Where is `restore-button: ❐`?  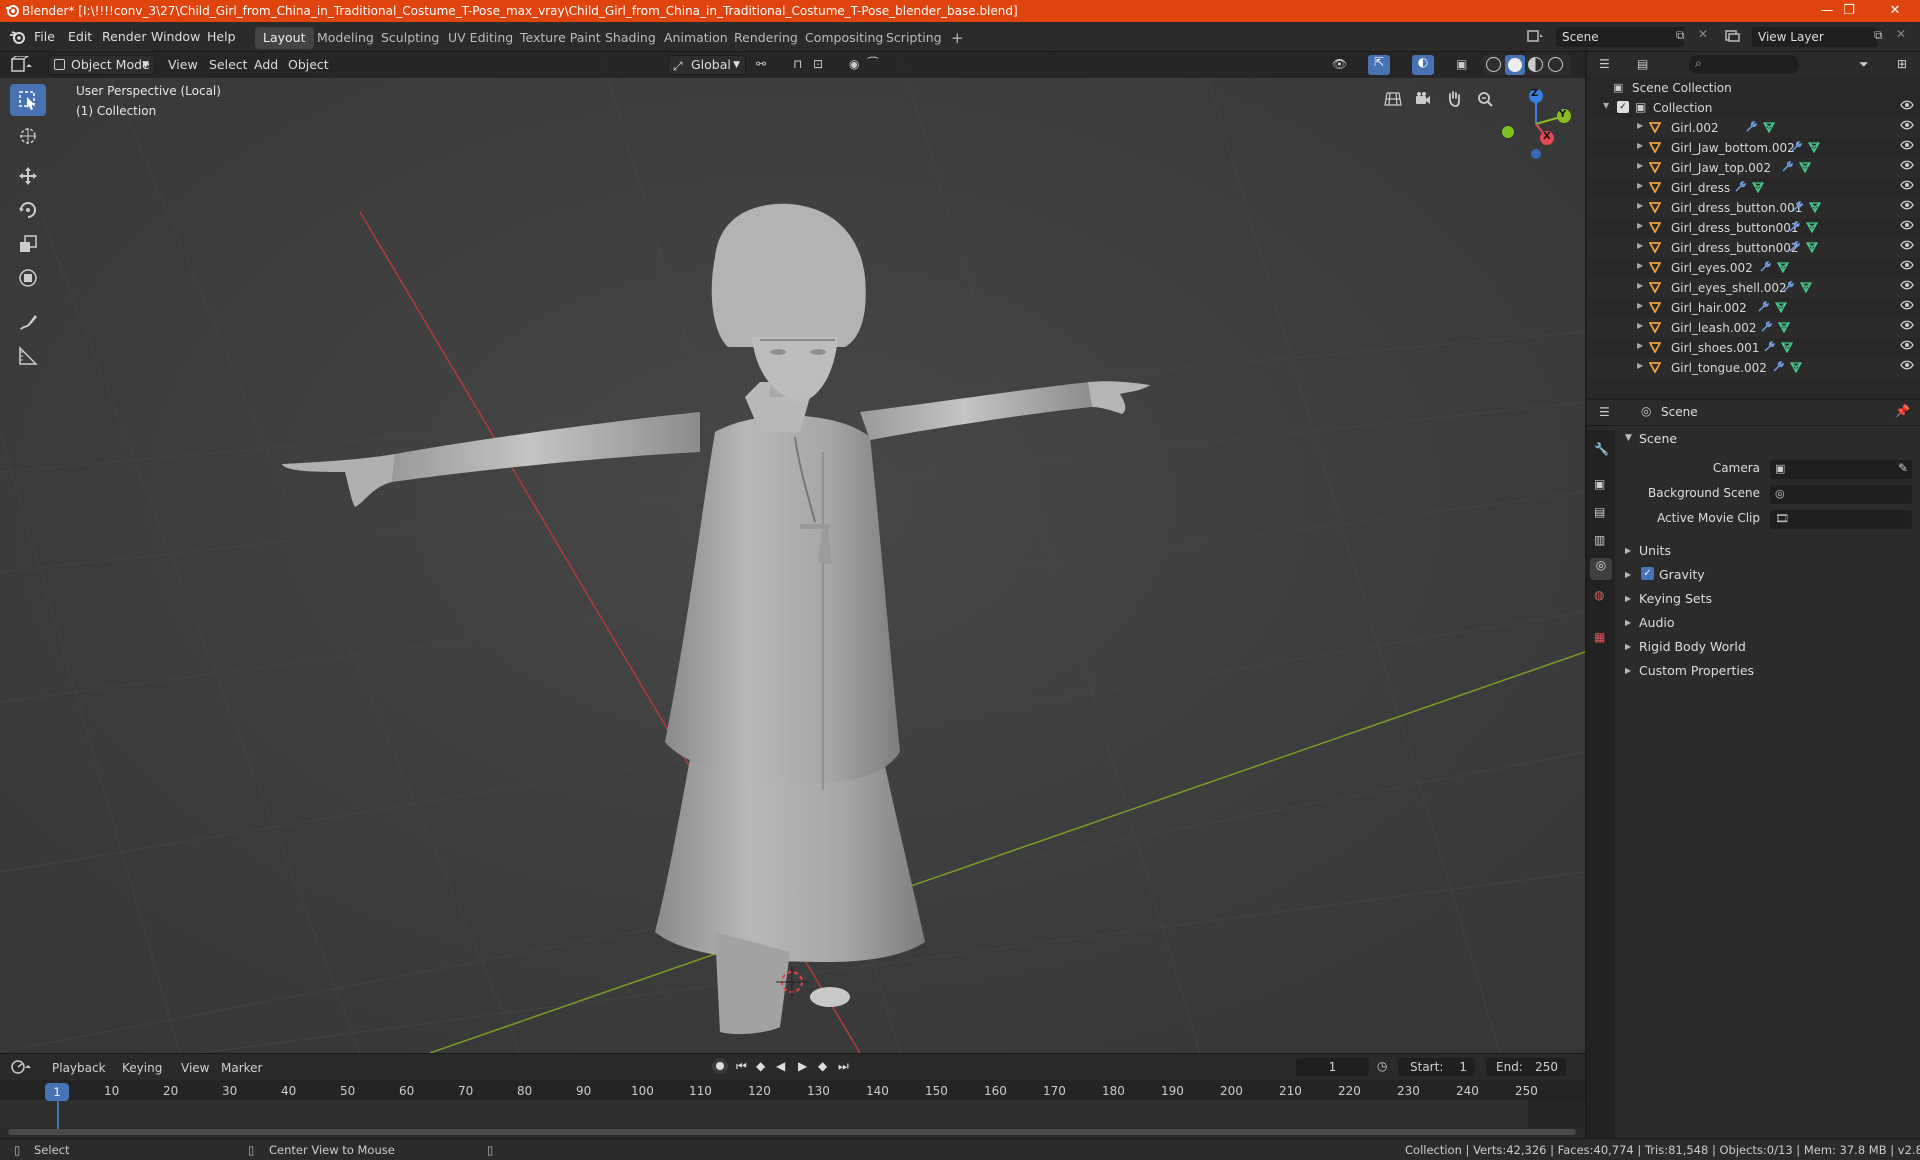
restore-button: ❐ is located at coordinates (1849, 11).